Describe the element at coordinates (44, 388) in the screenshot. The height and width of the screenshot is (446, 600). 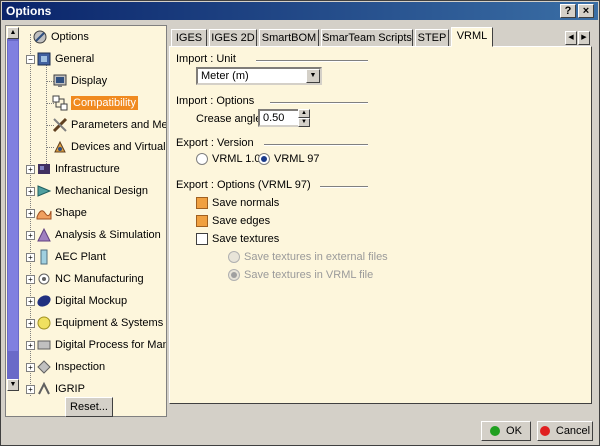
I see `igrip-icon` at that location.